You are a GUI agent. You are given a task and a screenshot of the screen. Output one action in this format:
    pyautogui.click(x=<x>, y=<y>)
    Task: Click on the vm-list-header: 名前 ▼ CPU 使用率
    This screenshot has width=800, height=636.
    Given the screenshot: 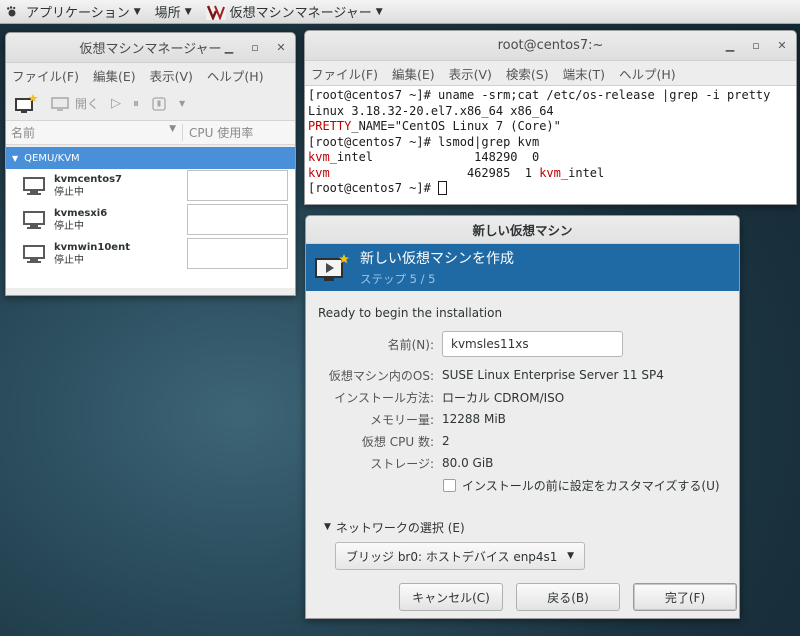 What is the action you would take?
    pyautogui.click(x=150, y=133)
    